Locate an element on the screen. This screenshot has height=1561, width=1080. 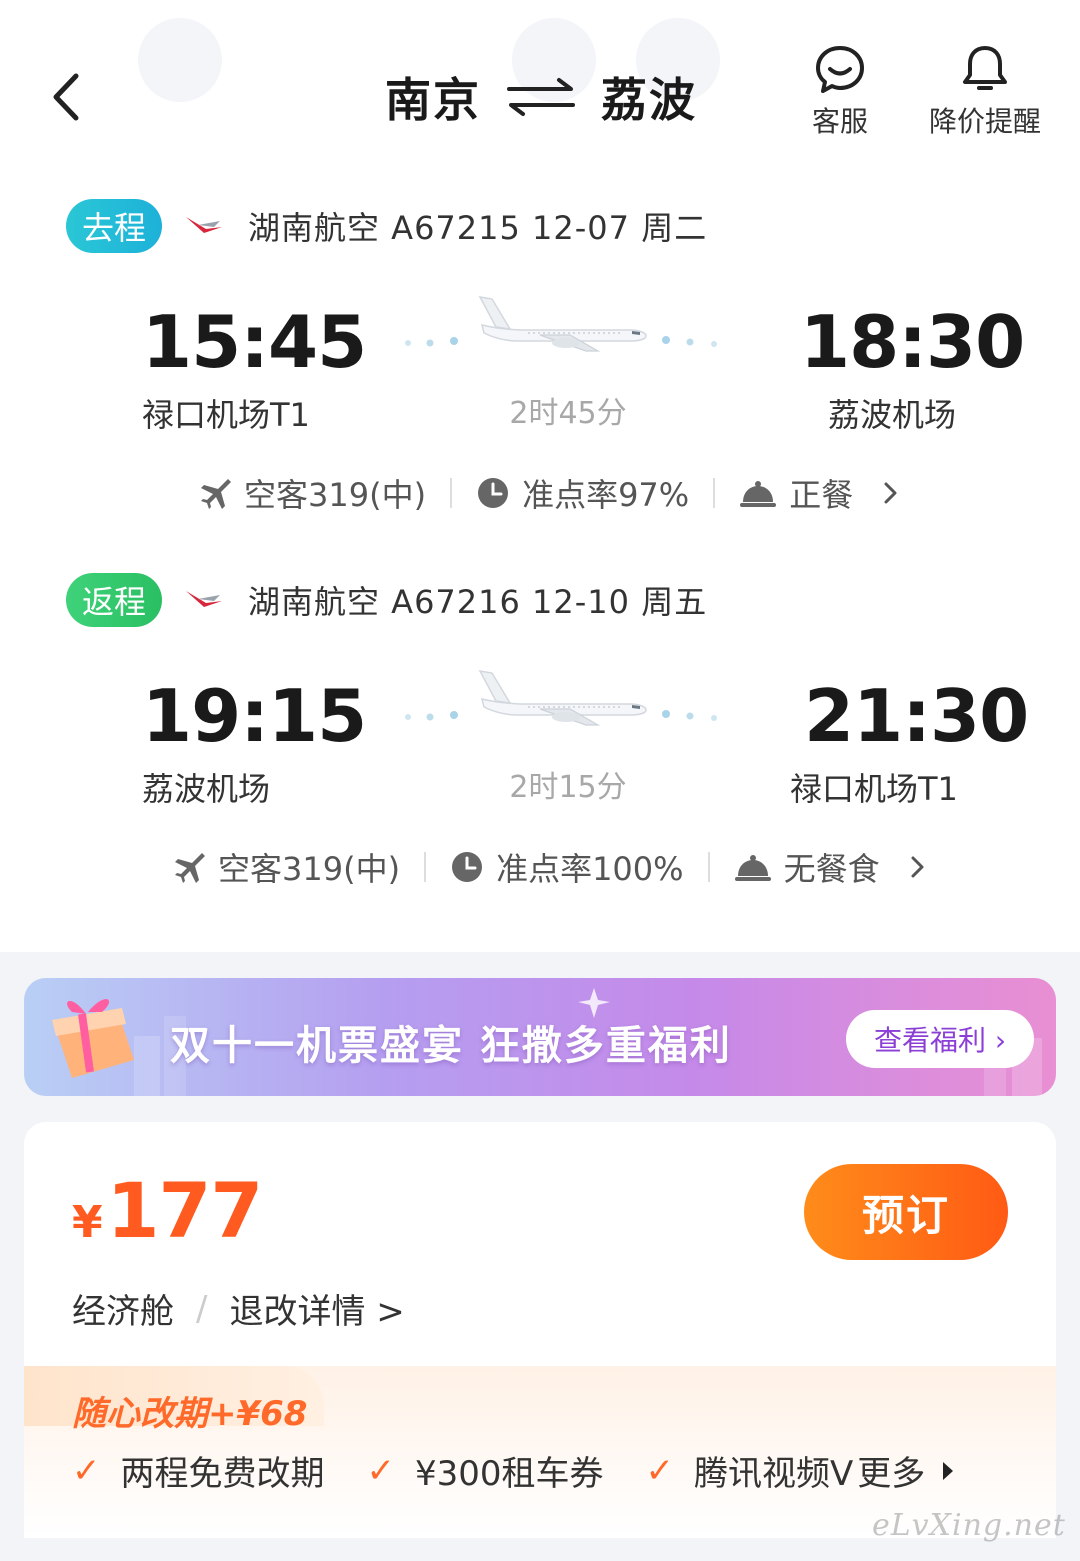
refund-rules-link: 退改详情 > is located at coordinates (316, 1308).